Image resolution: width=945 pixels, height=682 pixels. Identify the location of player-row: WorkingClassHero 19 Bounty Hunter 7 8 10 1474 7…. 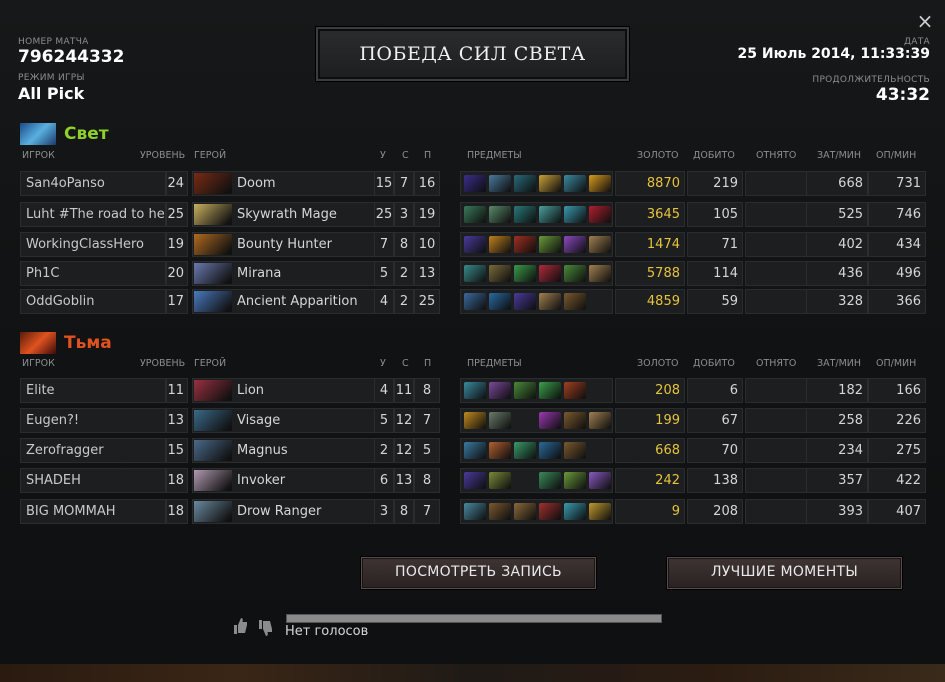
(473, 244).